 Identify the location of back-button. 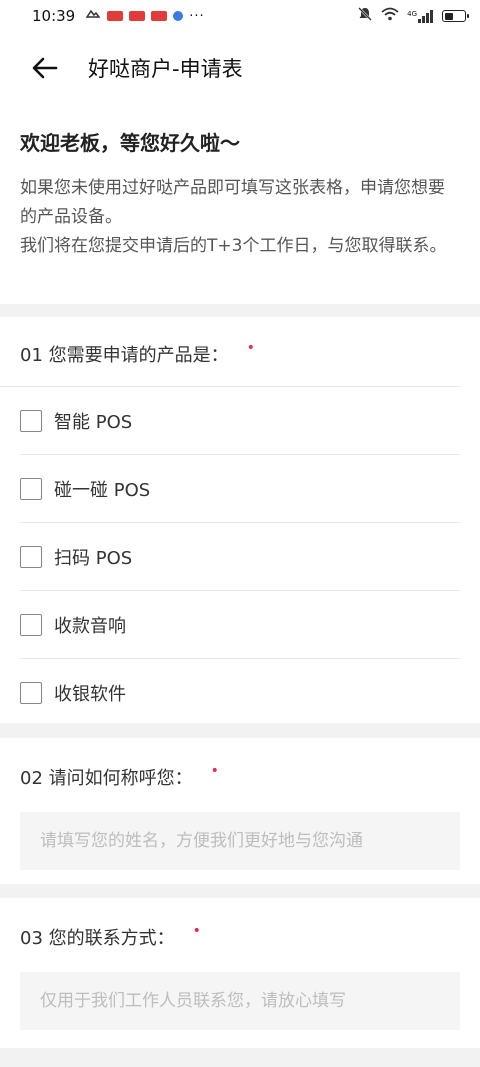
(45, 68).